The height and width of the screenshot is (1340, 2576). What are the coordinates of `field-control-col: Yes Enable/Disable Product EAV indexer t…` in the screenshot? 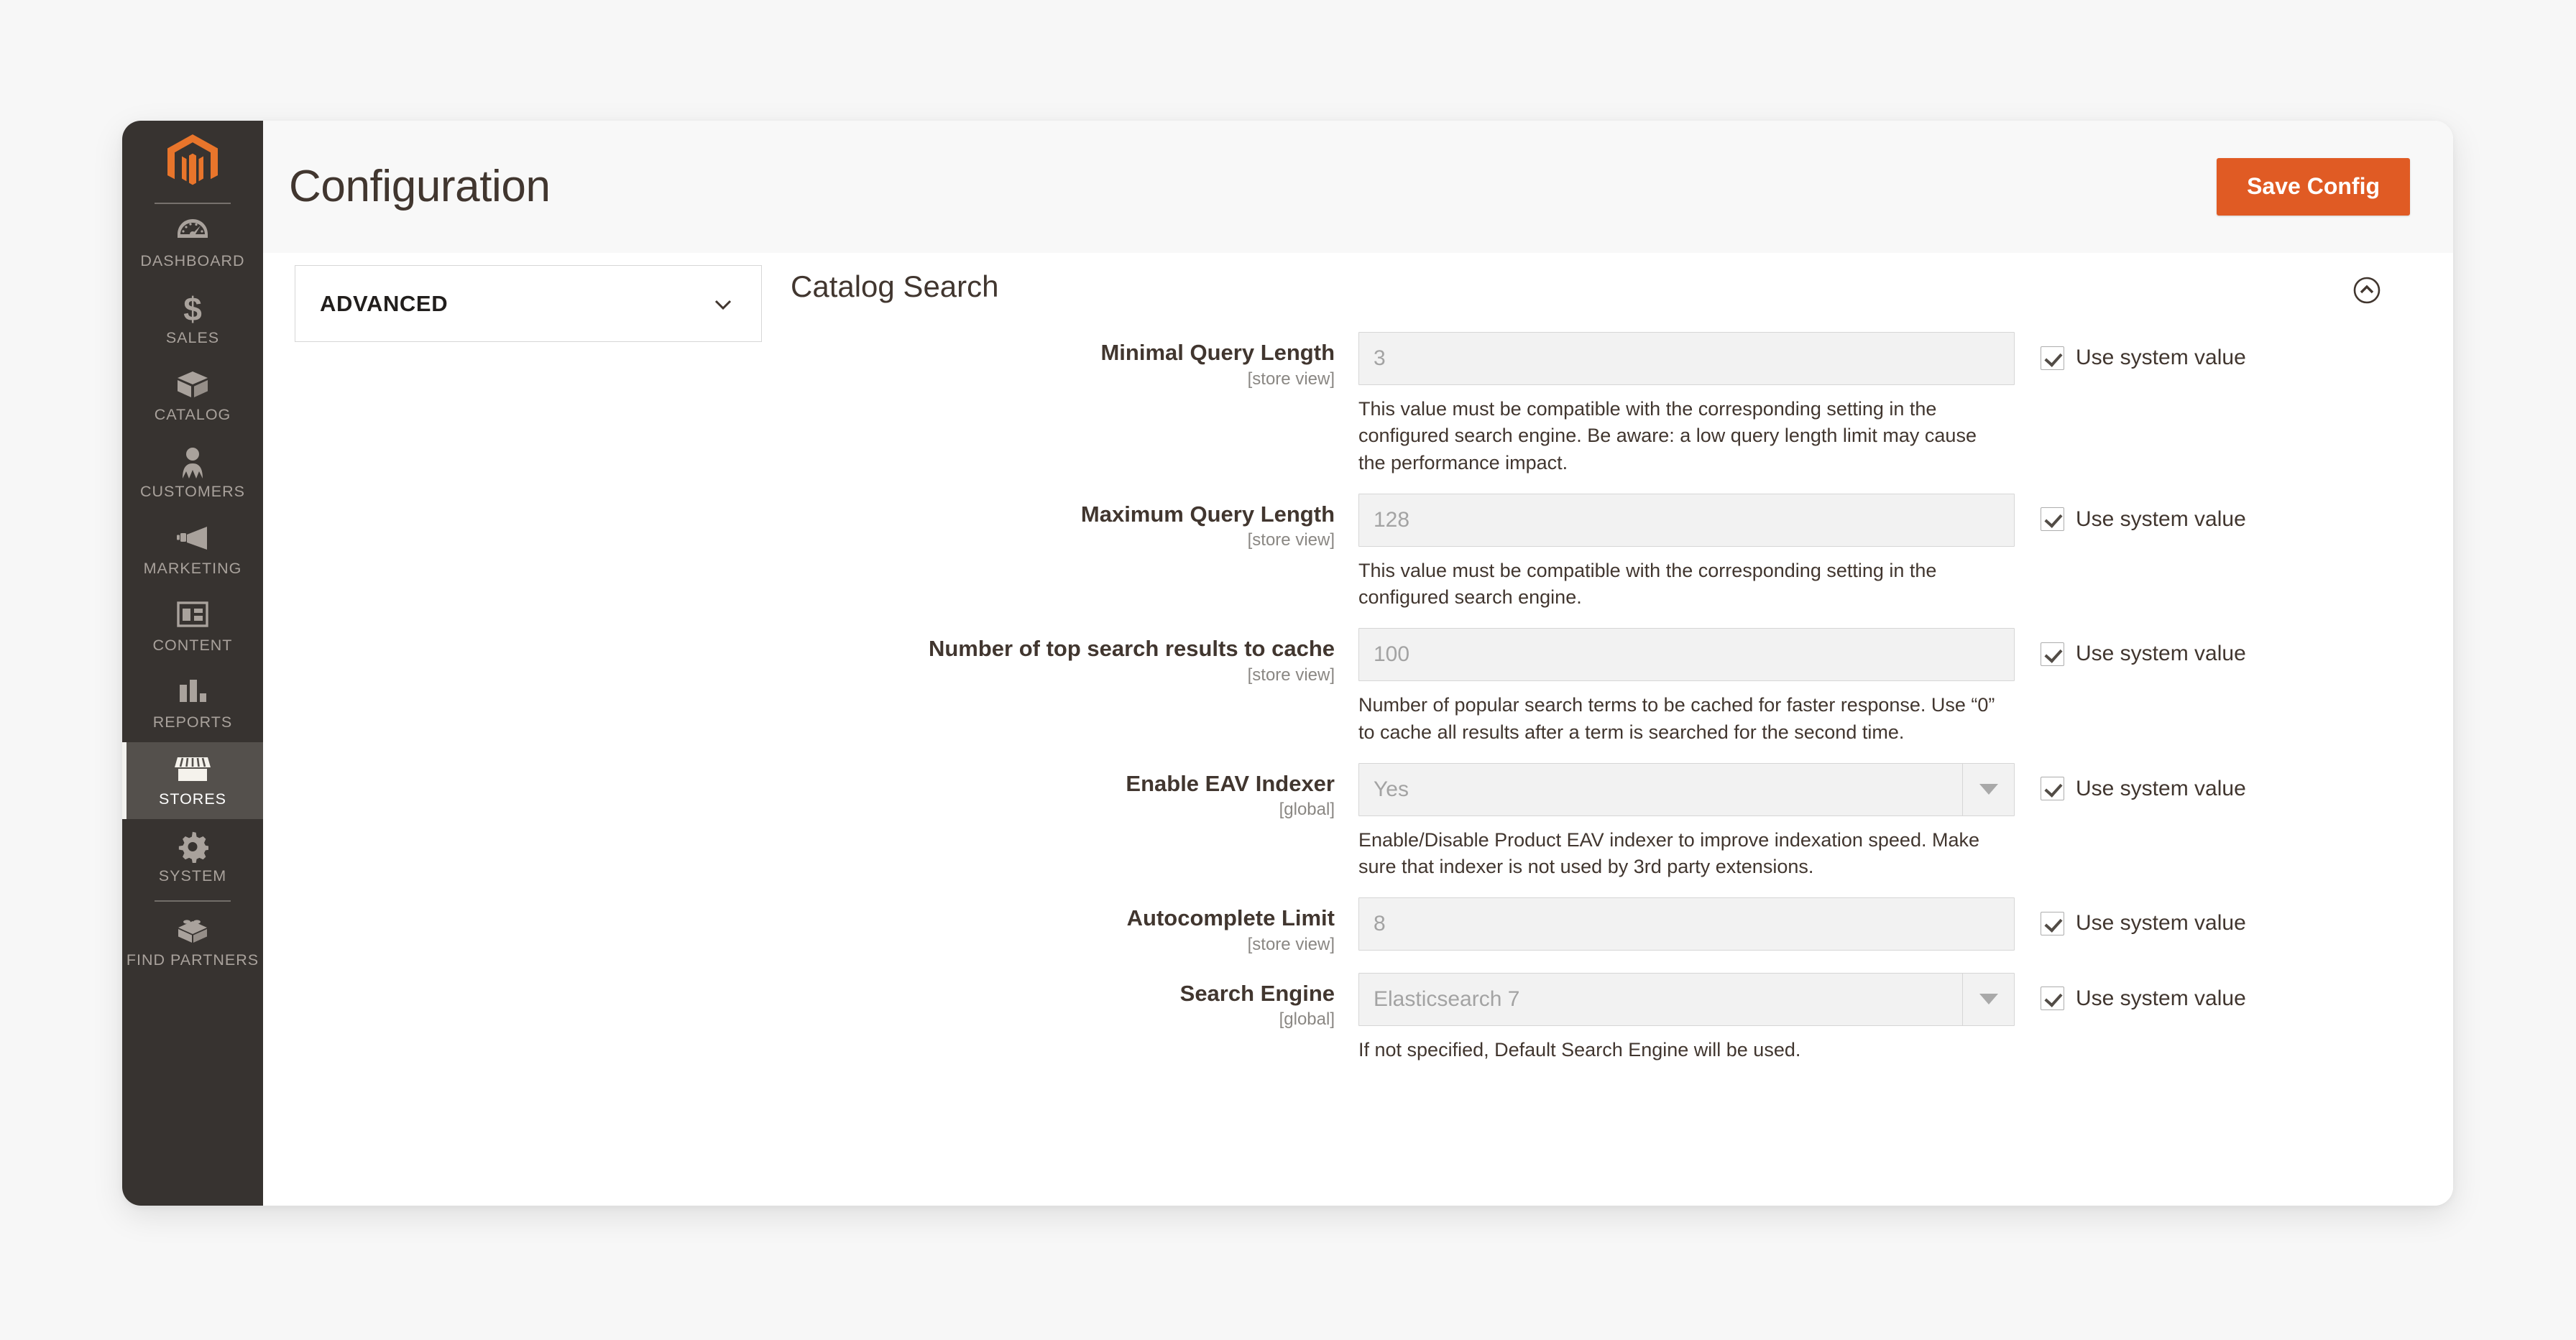 It's located at (1686, 822).